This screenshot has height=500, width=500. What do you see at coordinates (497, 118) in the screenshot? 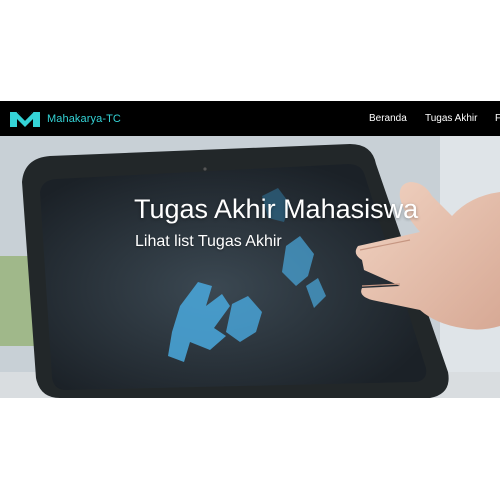
I see `nav-item-truncated: F` at bounding box center [497, 118].